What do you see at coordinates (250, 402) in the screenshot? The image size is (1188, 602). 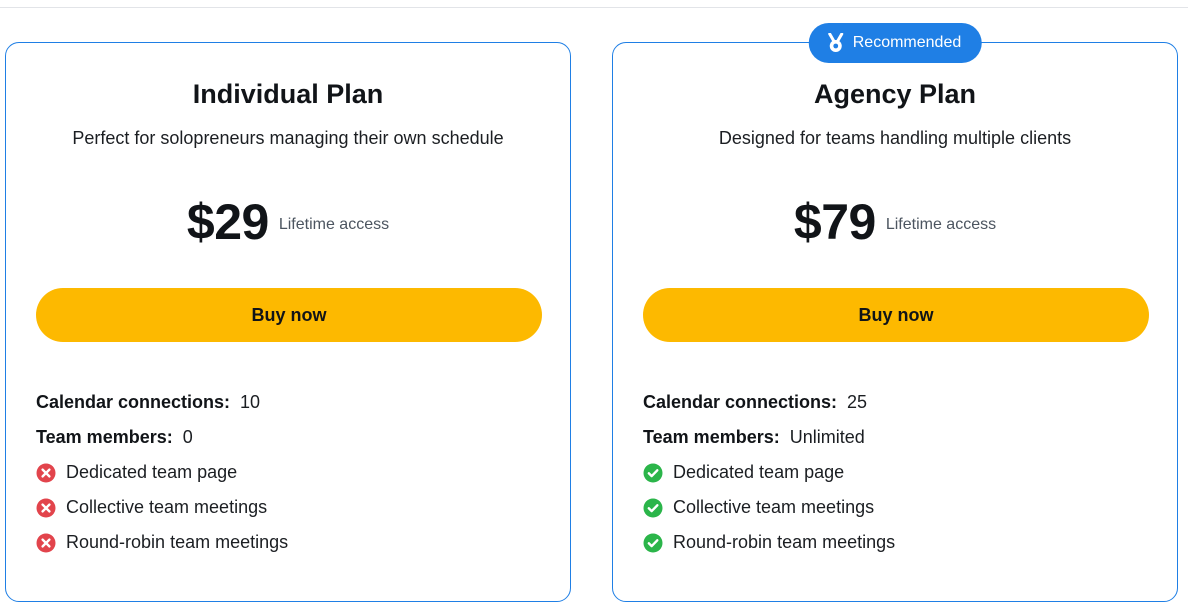 I see `feature-value: 10` at bounding box center [250, 402].